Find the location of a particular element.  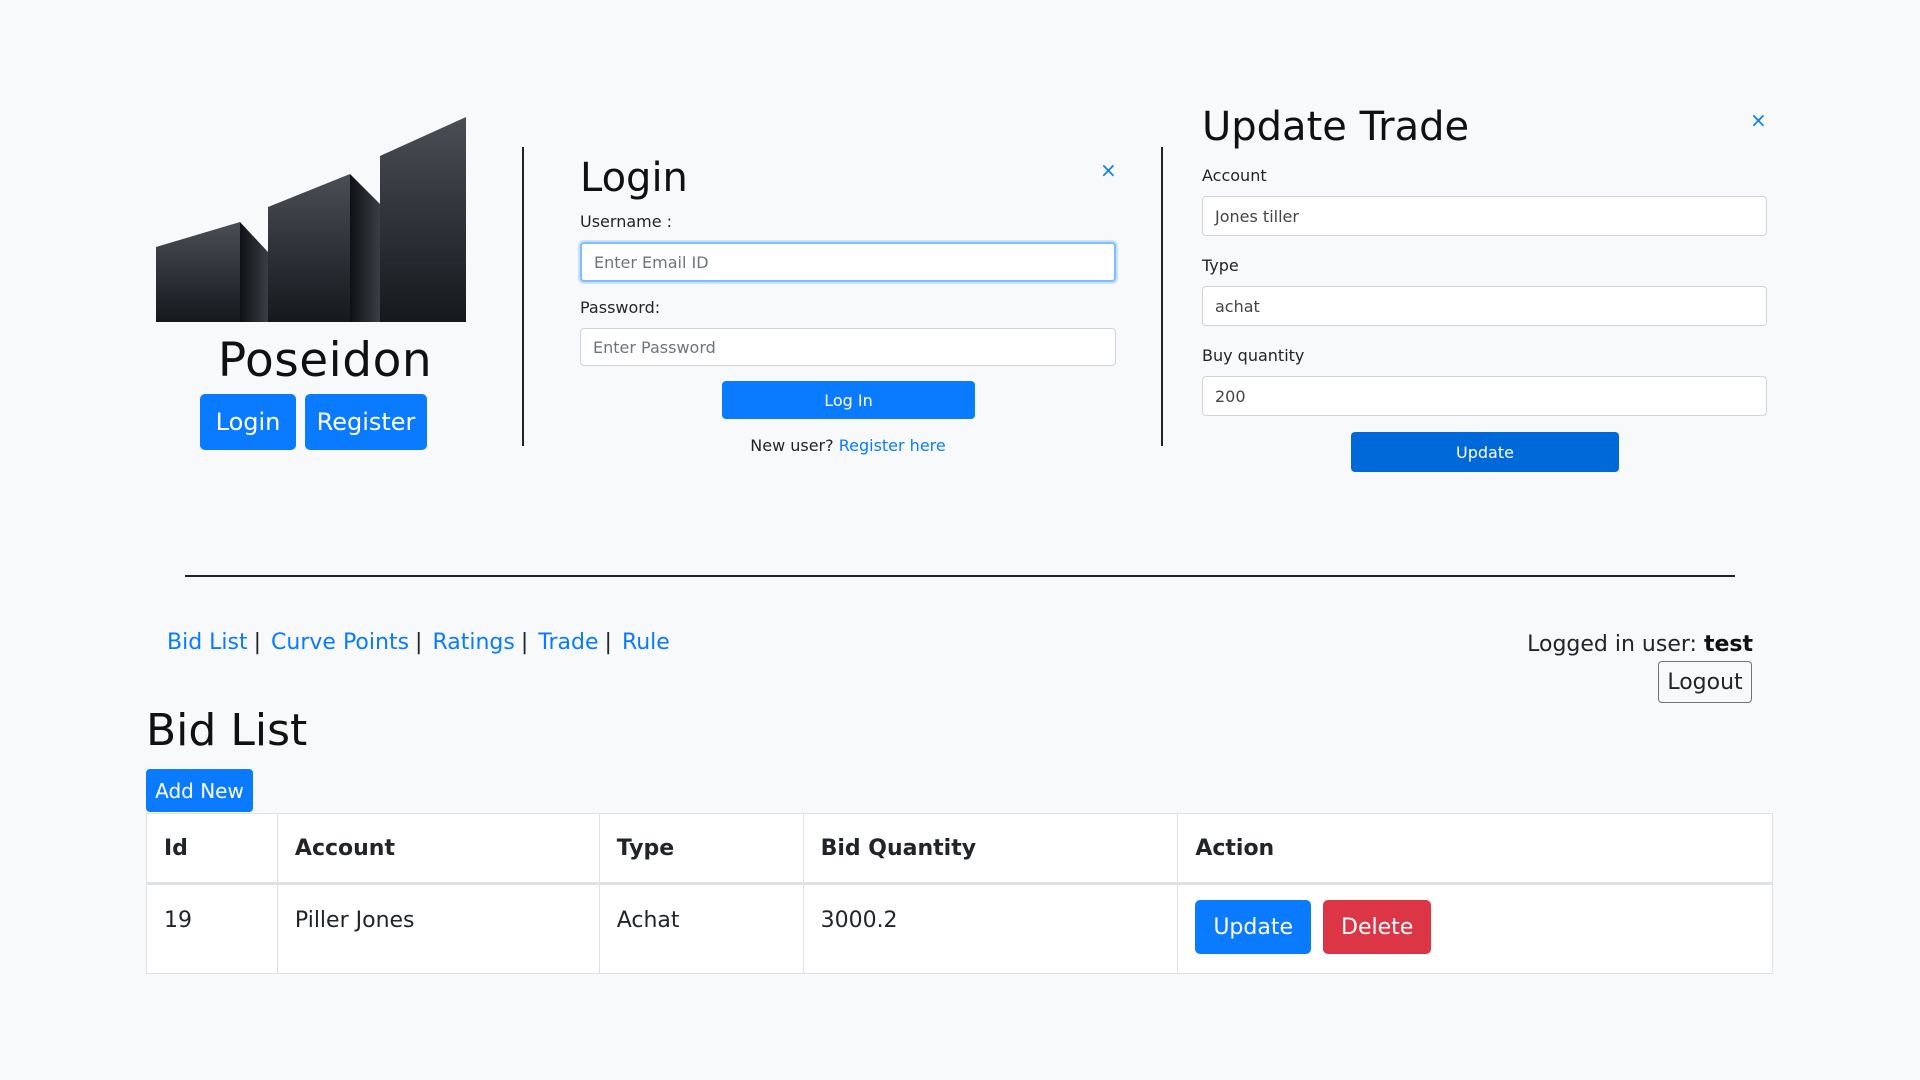

horizontal-divider is located at coordinates (960, 576).